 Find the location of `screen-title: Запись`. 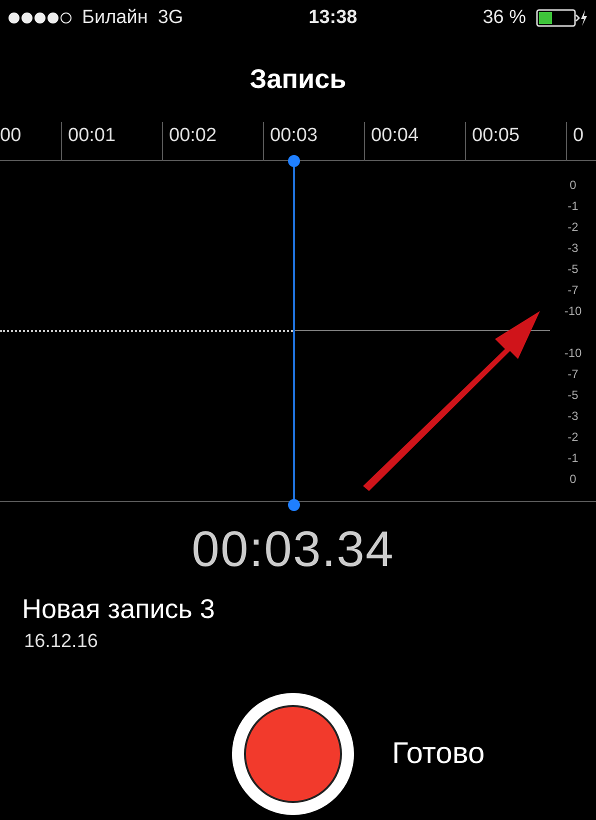

screen-title: Запись is located at coordinates (298, 79).